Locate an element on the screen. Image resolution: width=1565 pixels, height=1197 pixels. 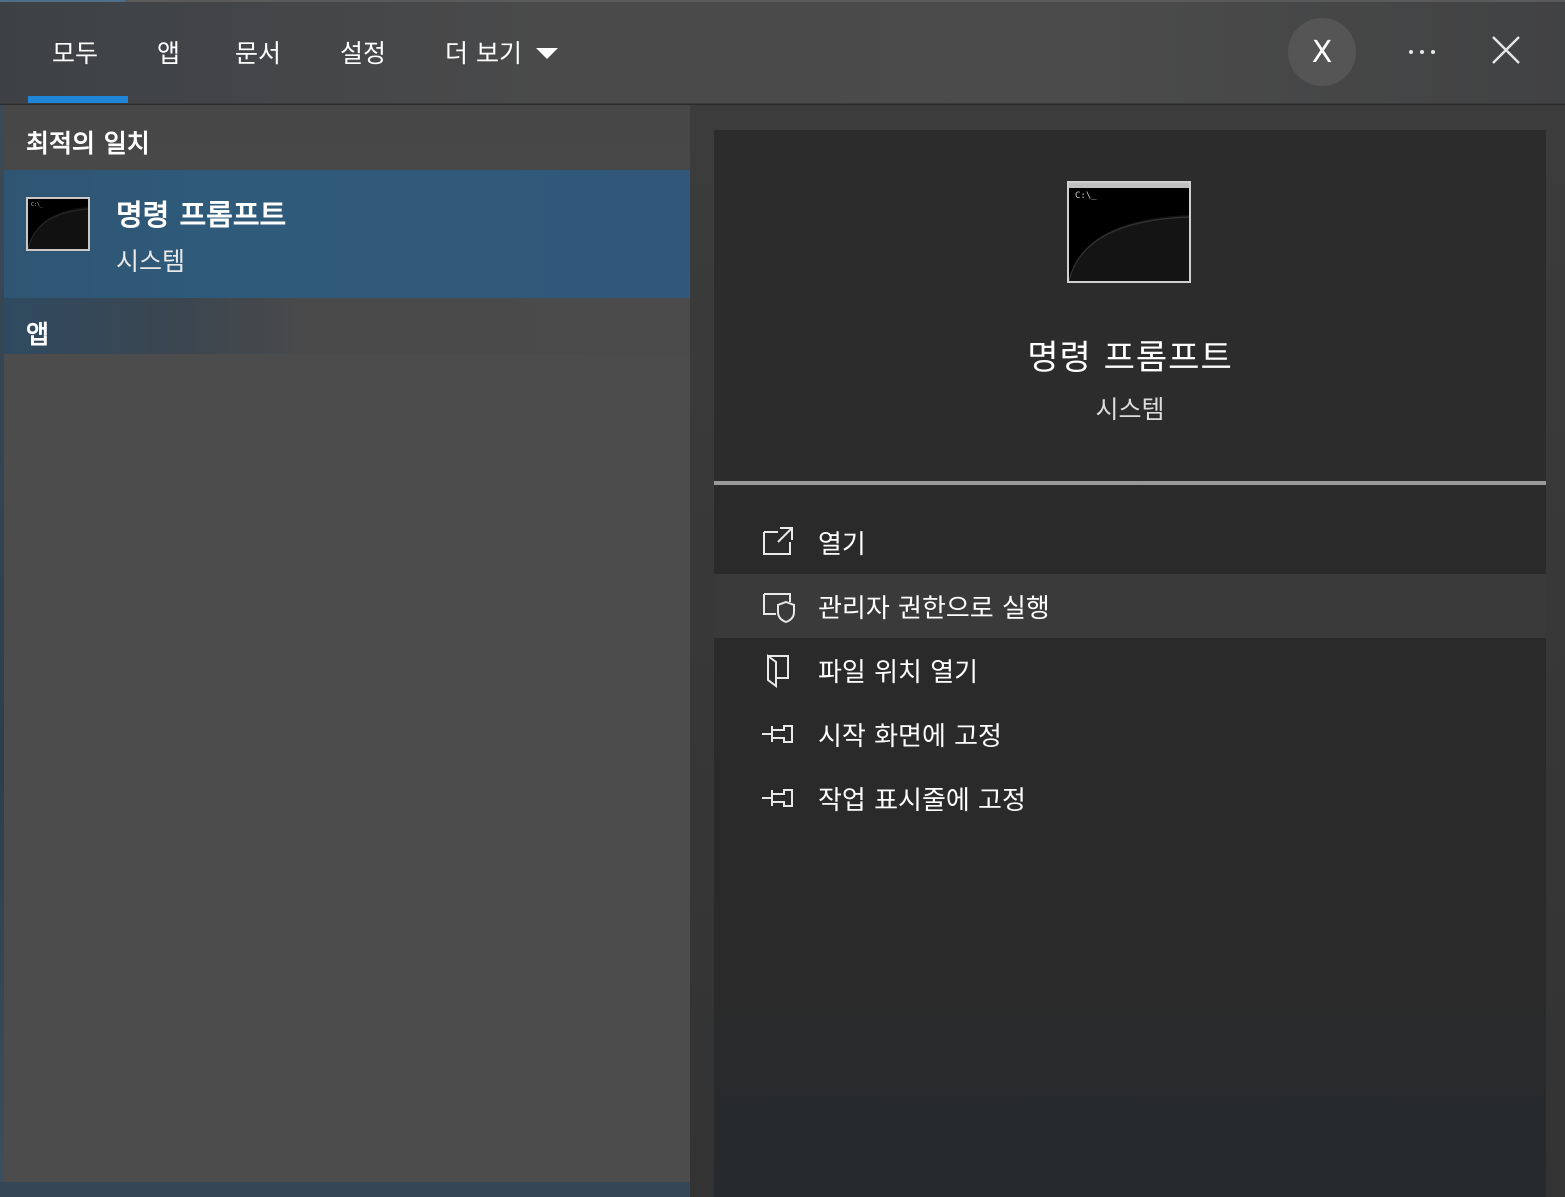
active-tab-indicator is located at coordinates (78, 99).